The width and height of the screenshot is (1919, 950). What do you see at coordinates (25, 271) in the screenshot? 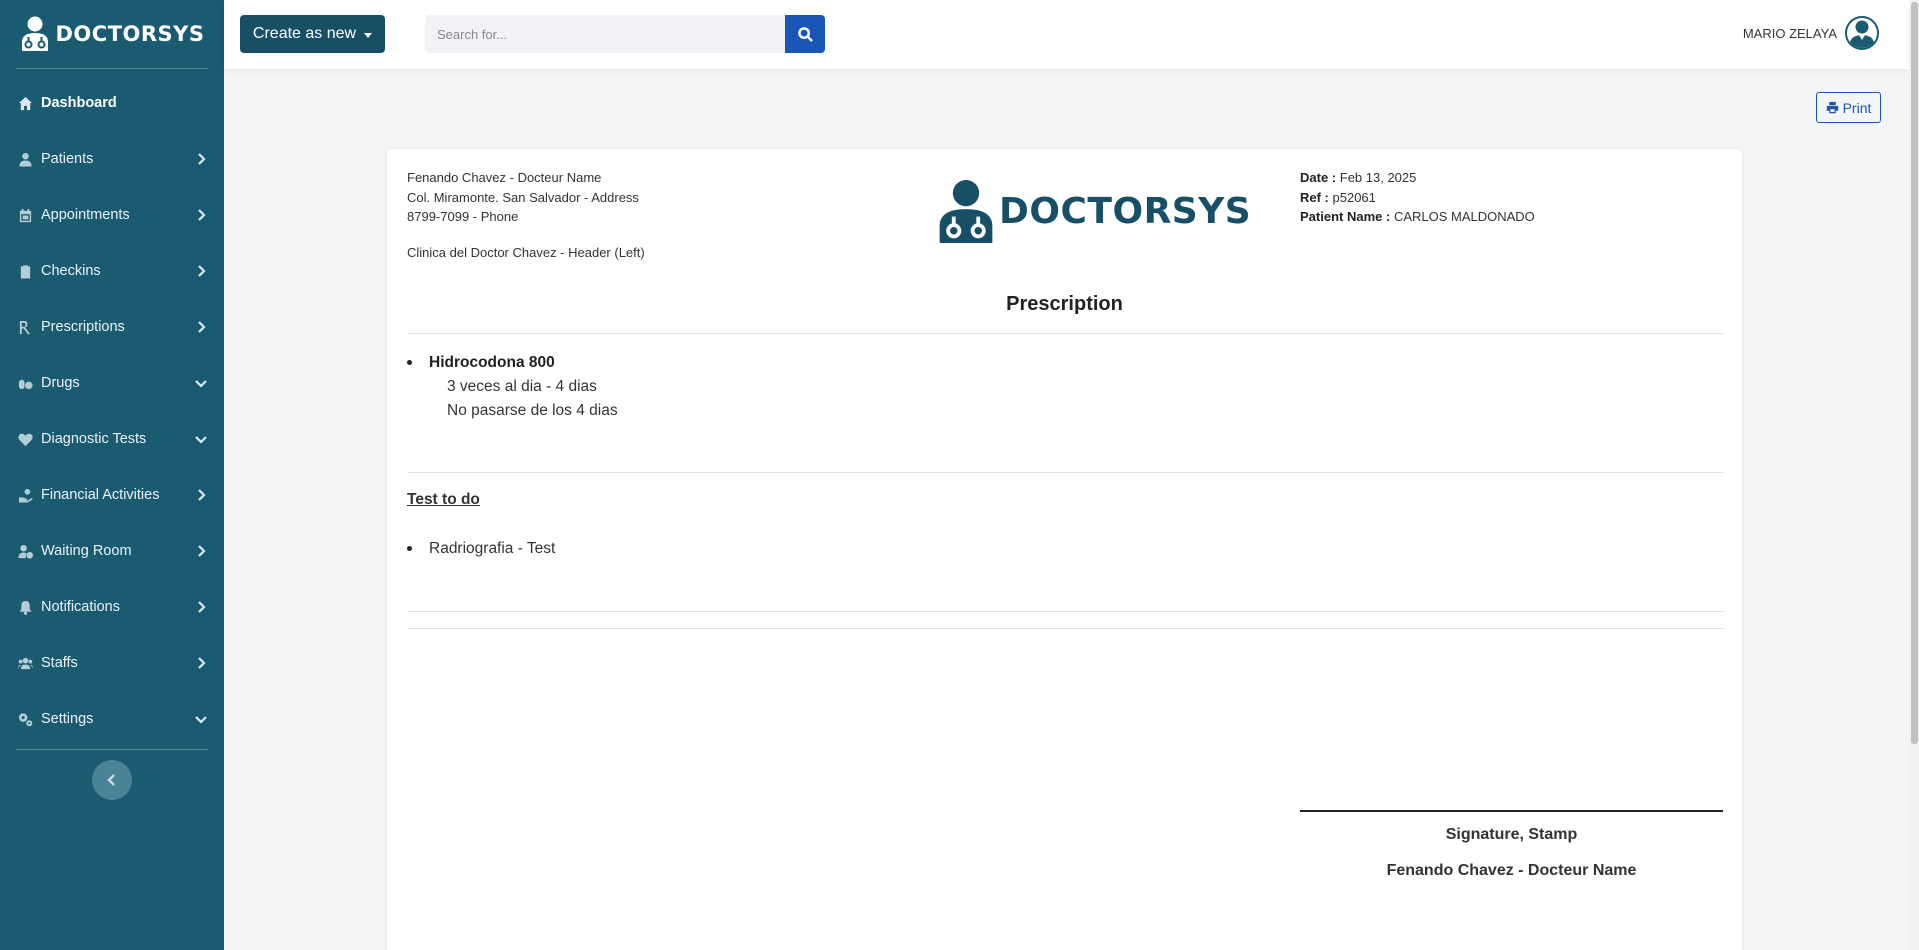
I see `clipboard-icon` at bounding box center [25, 271].